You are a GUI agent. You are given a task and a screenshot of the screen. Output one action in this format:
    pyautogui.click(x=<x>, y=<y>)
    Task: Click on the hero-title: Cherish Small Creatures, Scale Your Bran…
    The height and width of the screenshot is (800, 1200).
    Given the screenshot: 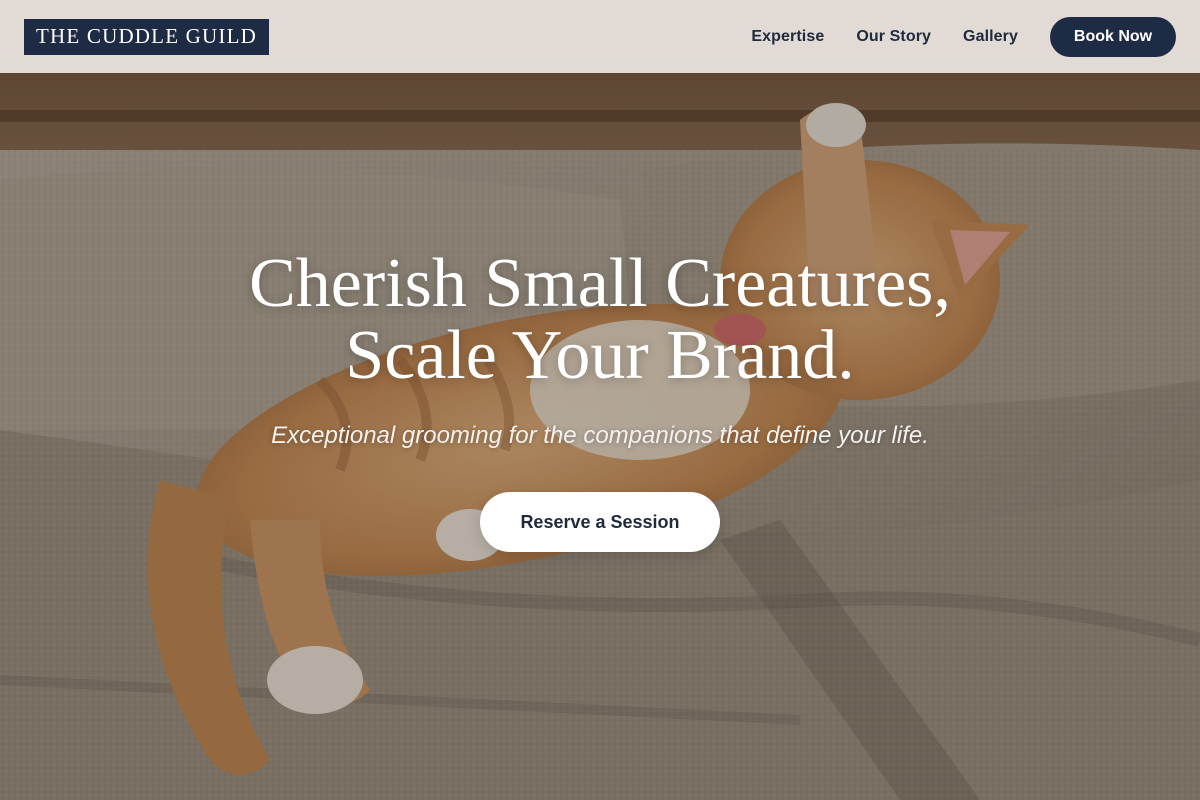 What is the action you would take?
    pyautogui.click(x=600, y=320)
    